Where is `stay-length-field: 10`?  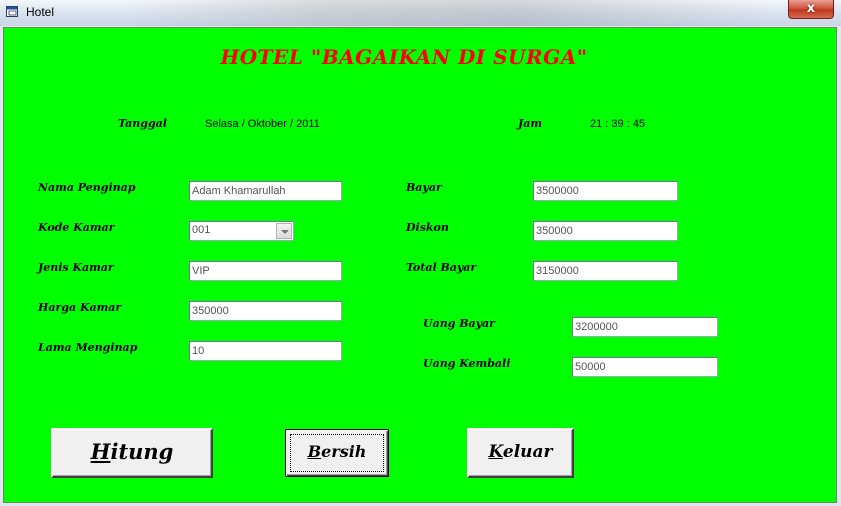
stay-length-field: 10 is located at coordinates (265, 351).